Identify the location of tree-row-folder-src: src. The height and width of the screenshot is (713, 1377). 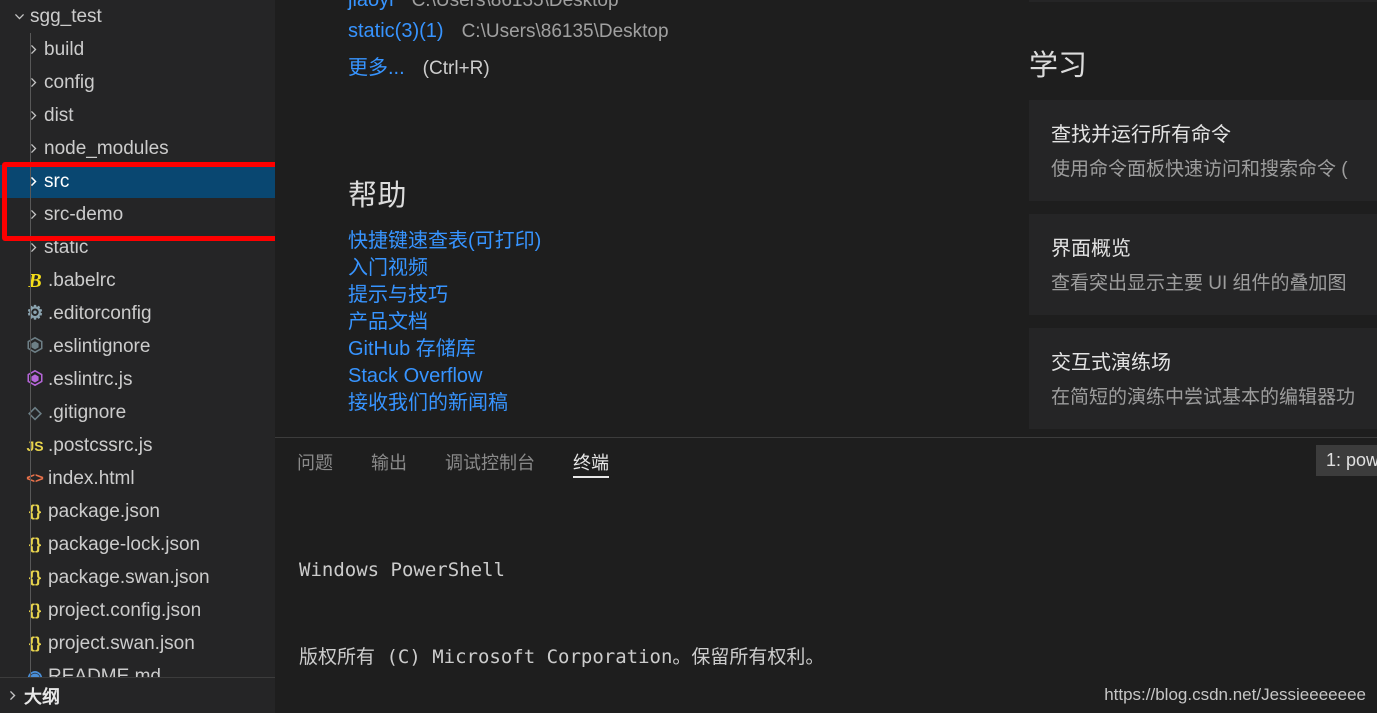
(137, 181).